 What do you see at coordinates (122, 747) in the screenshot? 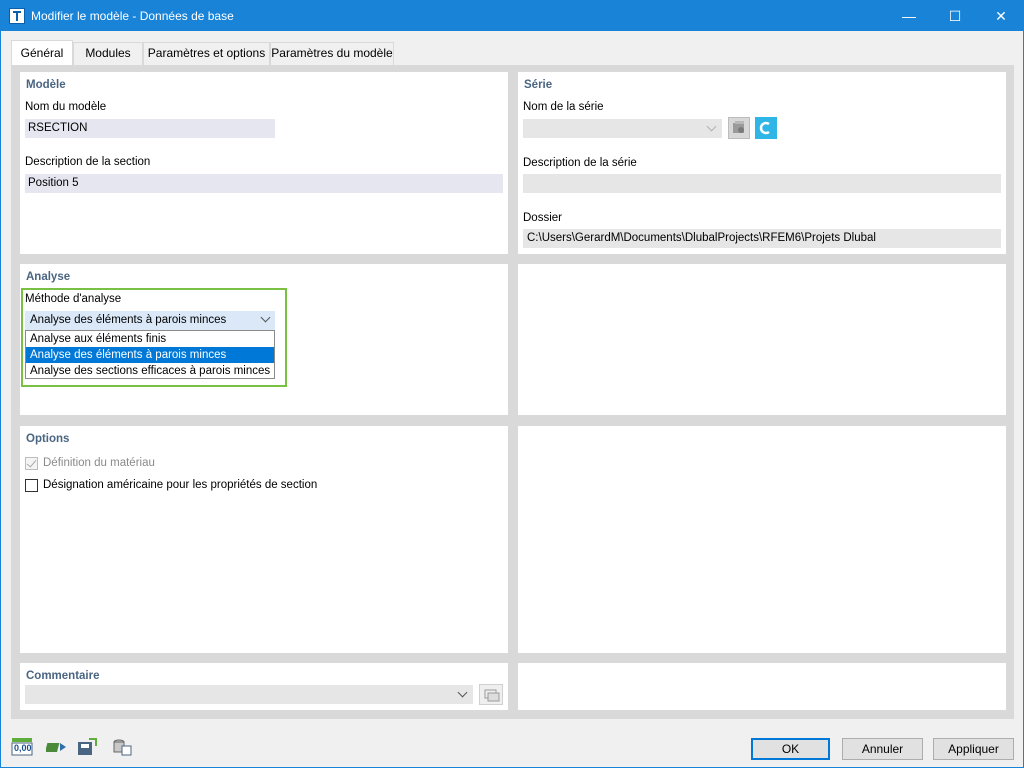
I see `database-icon` at bounding box center [122, 747].